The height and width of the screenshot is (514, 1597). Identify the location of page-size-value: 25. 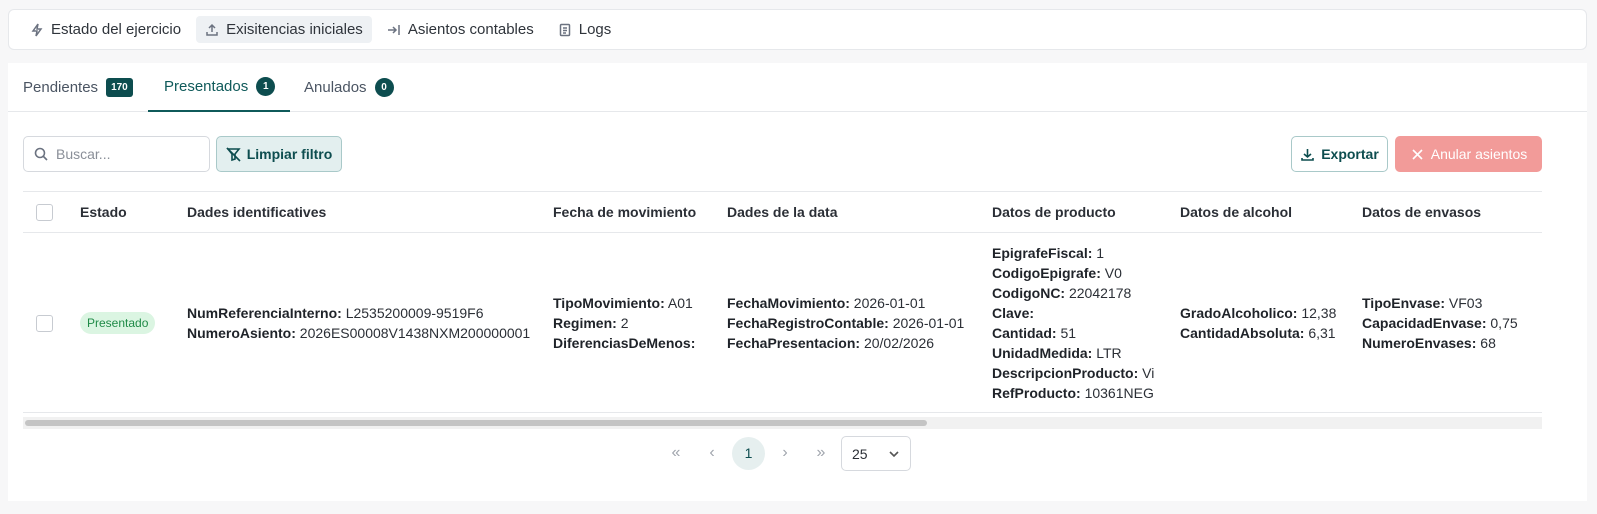
(860, 453).